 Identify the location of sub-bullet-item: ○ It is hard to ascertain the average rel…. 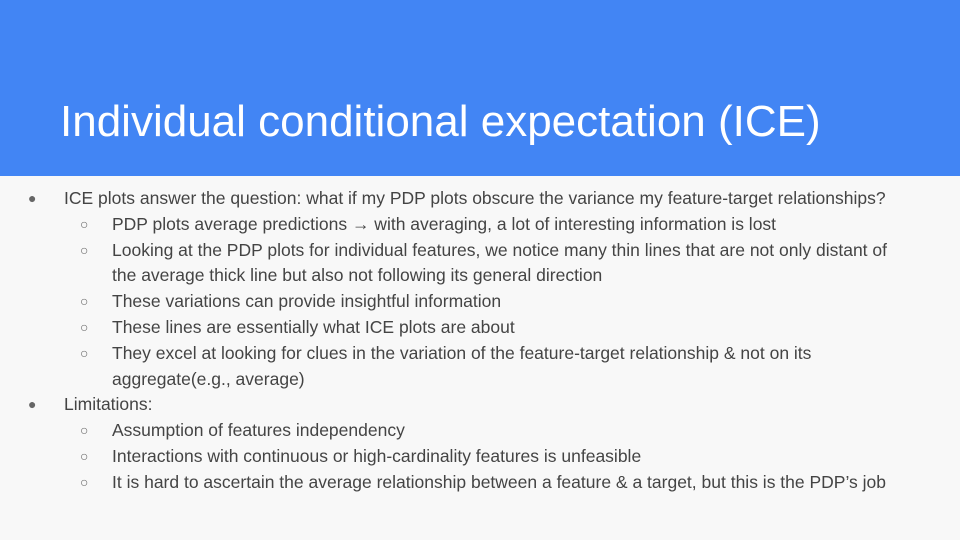
(480, 483).